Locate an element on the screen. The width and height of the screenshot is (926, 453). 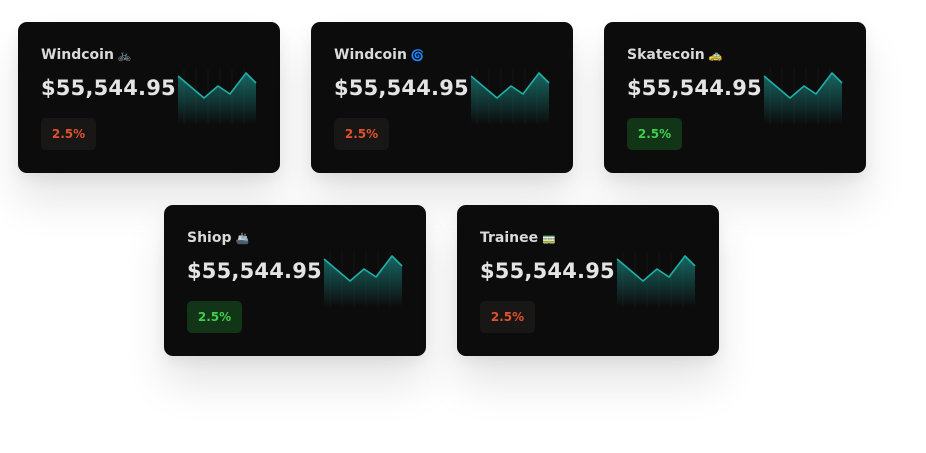
taxi-icon: 🚕 is located at coordinates (715, 55).